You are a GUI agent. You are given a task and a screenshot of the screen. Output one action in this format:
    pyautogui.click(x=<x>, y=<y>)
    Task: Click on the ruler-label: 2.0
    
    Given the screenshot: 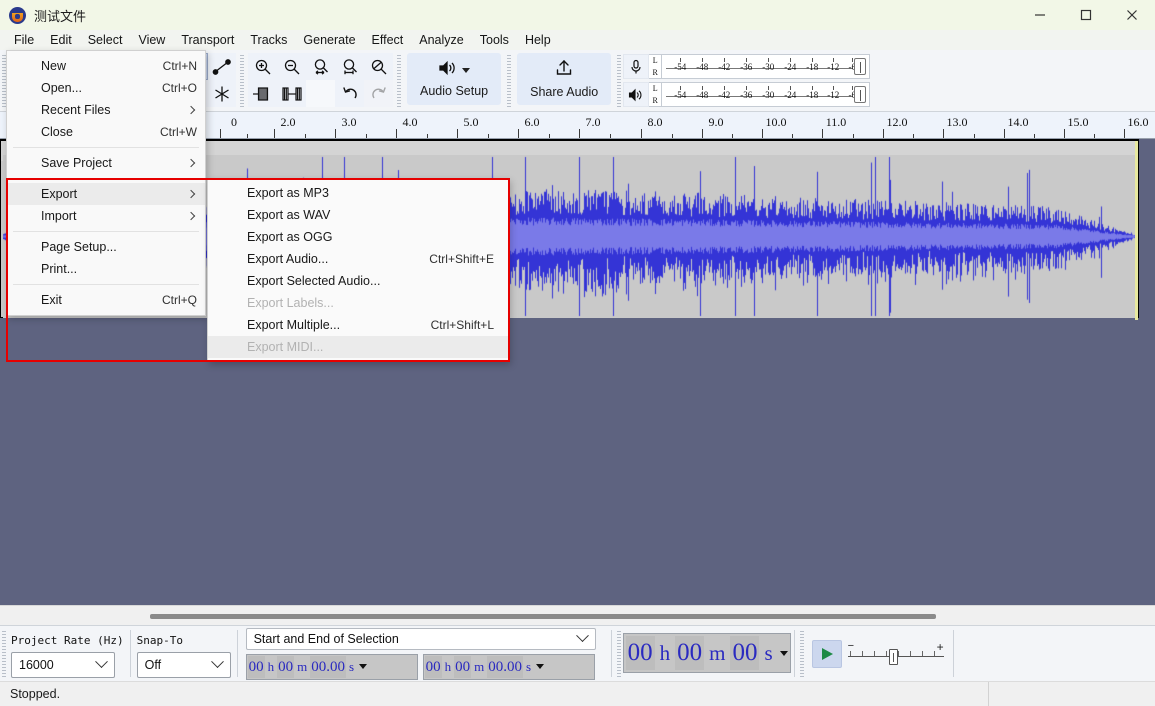 What is the action you would take?
    pyautogui.click(x=288, y=122)
    